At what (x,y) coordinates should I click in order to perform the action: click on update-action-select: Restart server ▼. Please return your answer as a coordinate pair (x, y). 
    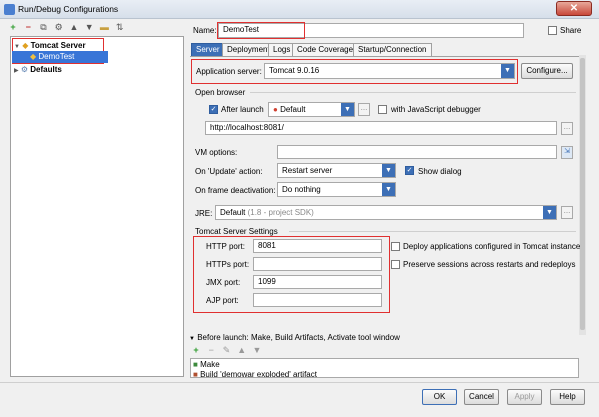
    Looking at the image, I should click on (336, 170).